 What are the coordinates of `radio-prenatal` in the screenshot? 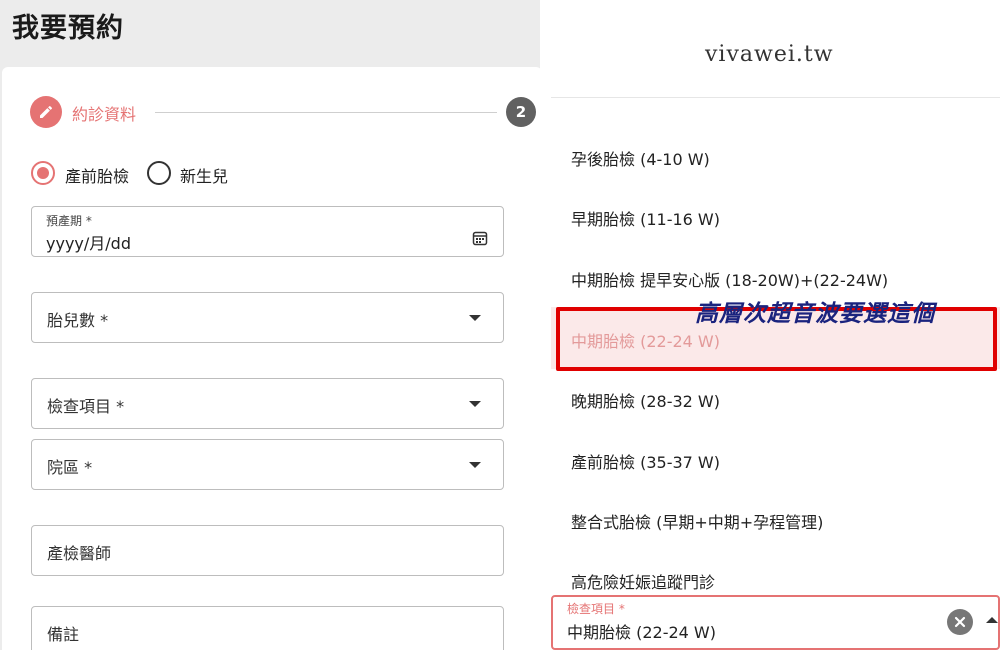 It's located at (43, 173).